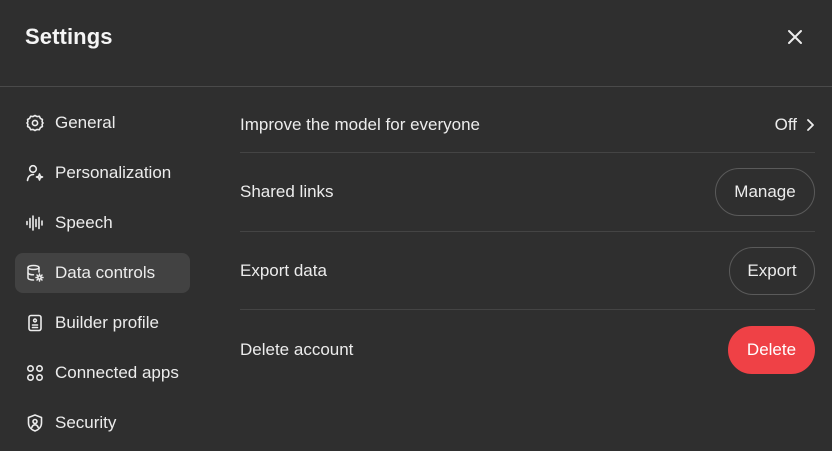 The image size is (832, 451). Describe the element at coordinates (85, 122) in the screenshot. I see `sidebar-item-label: General` at that location.